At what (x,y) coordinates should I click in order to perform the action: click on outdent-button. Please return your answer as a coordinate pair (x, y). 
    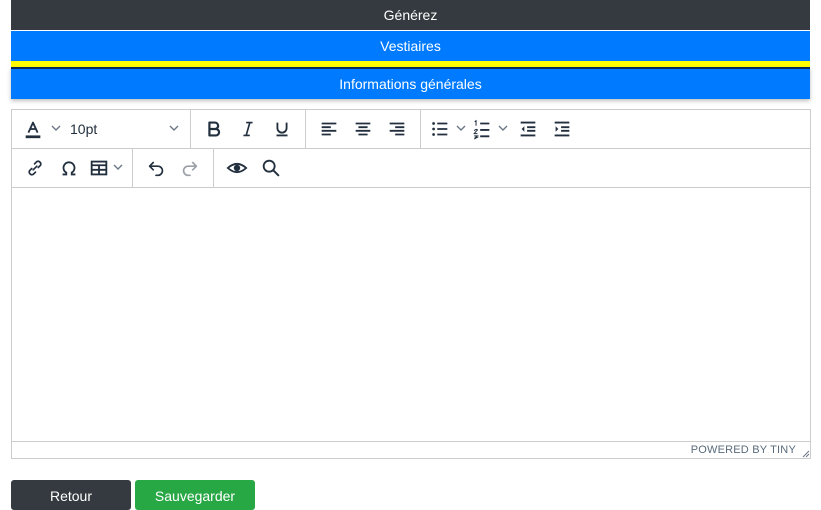
    Looking at the image, I should click on (528, 129).